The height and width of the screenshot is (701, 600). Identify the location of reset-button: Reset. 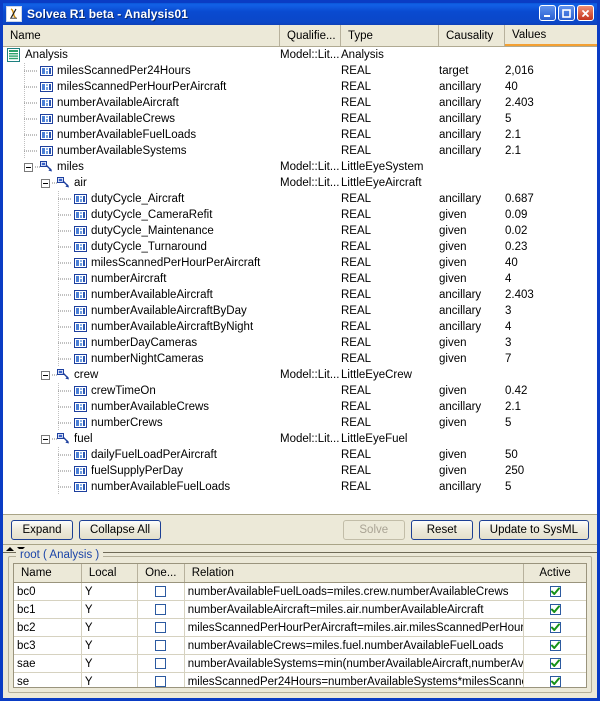
(441, 529).